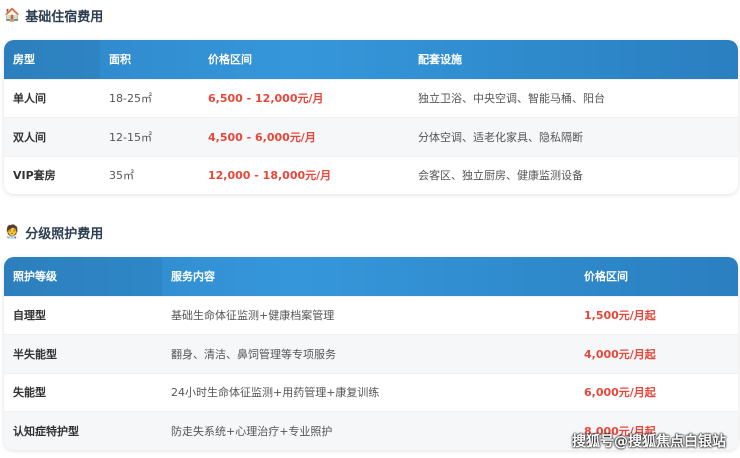 Image resolution: width=740 pixels, height=458 pixels. I want to click on table-header: 房型 面积 价格区间 配套设施, so click(371, 59).